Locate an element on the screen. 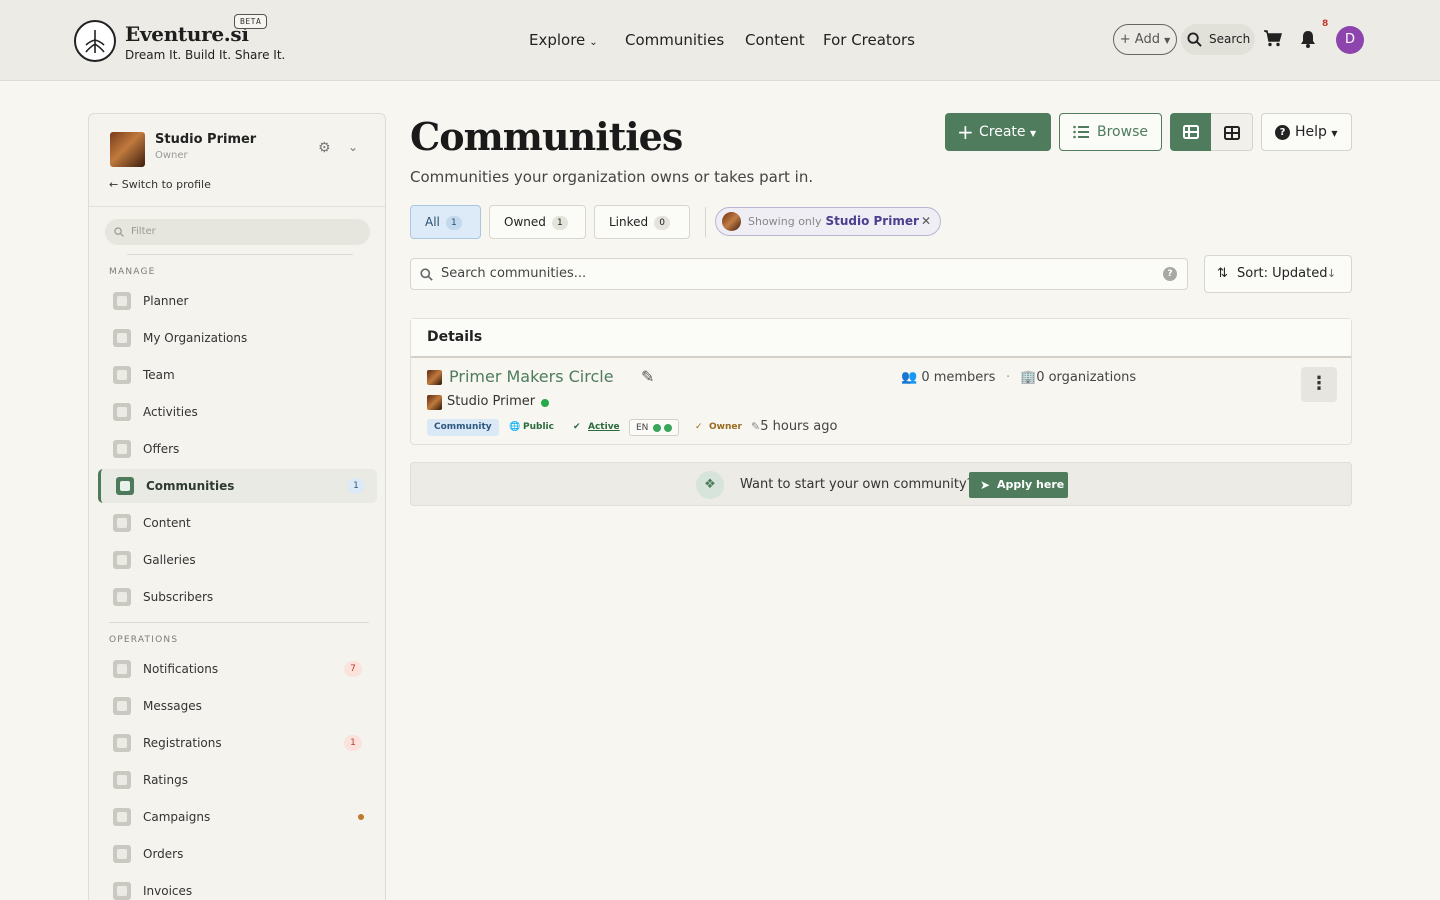 This screenshot has height=900, width=1440. tab-count: 0 is located at coordinates (662, 222).